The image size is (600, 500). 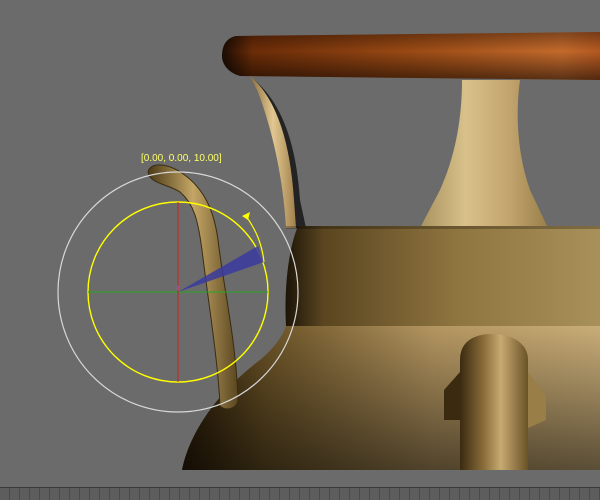 I want to click on teapot-lid-shade, so click(x=411, y=56).